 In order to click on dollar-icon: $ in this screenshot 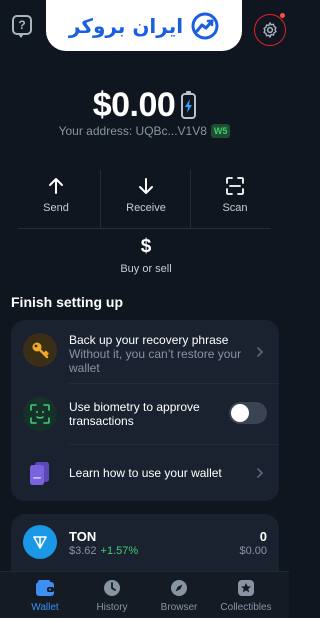, I will do `click(146, 246)`.